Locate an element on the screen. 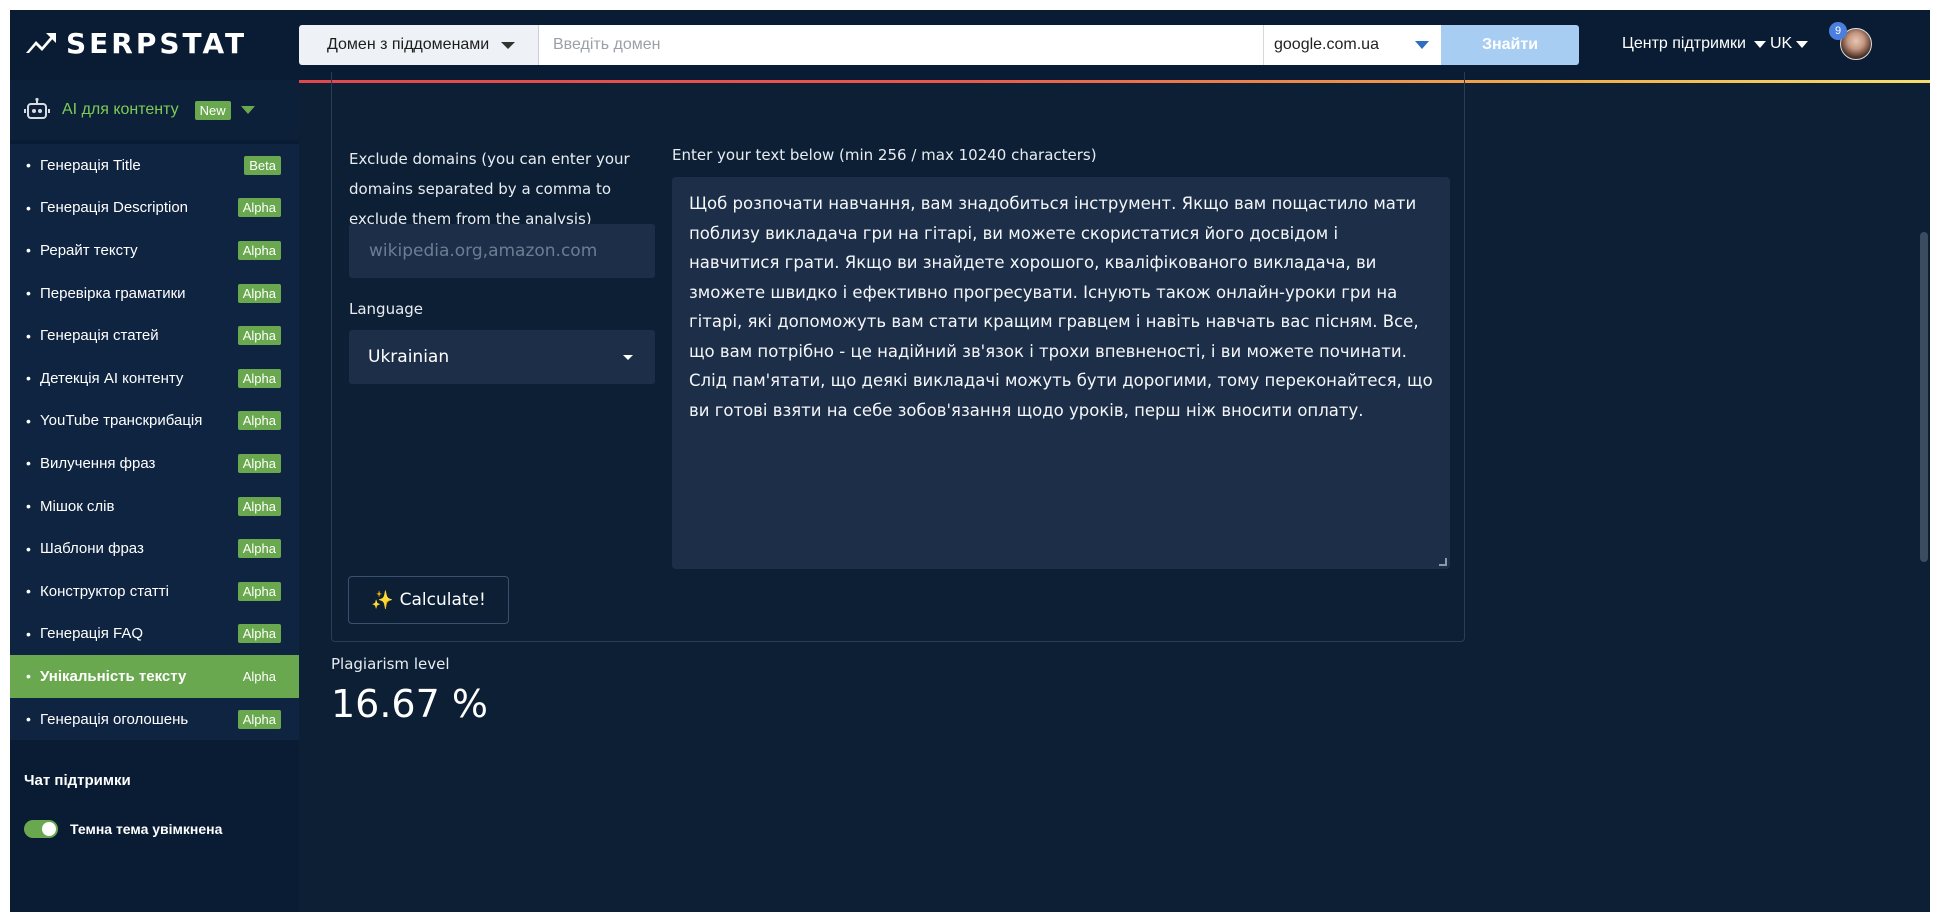 The image size is (1940, 922). sidebar-item-label: Шаблони фраз is located at coordinates (92, 549).